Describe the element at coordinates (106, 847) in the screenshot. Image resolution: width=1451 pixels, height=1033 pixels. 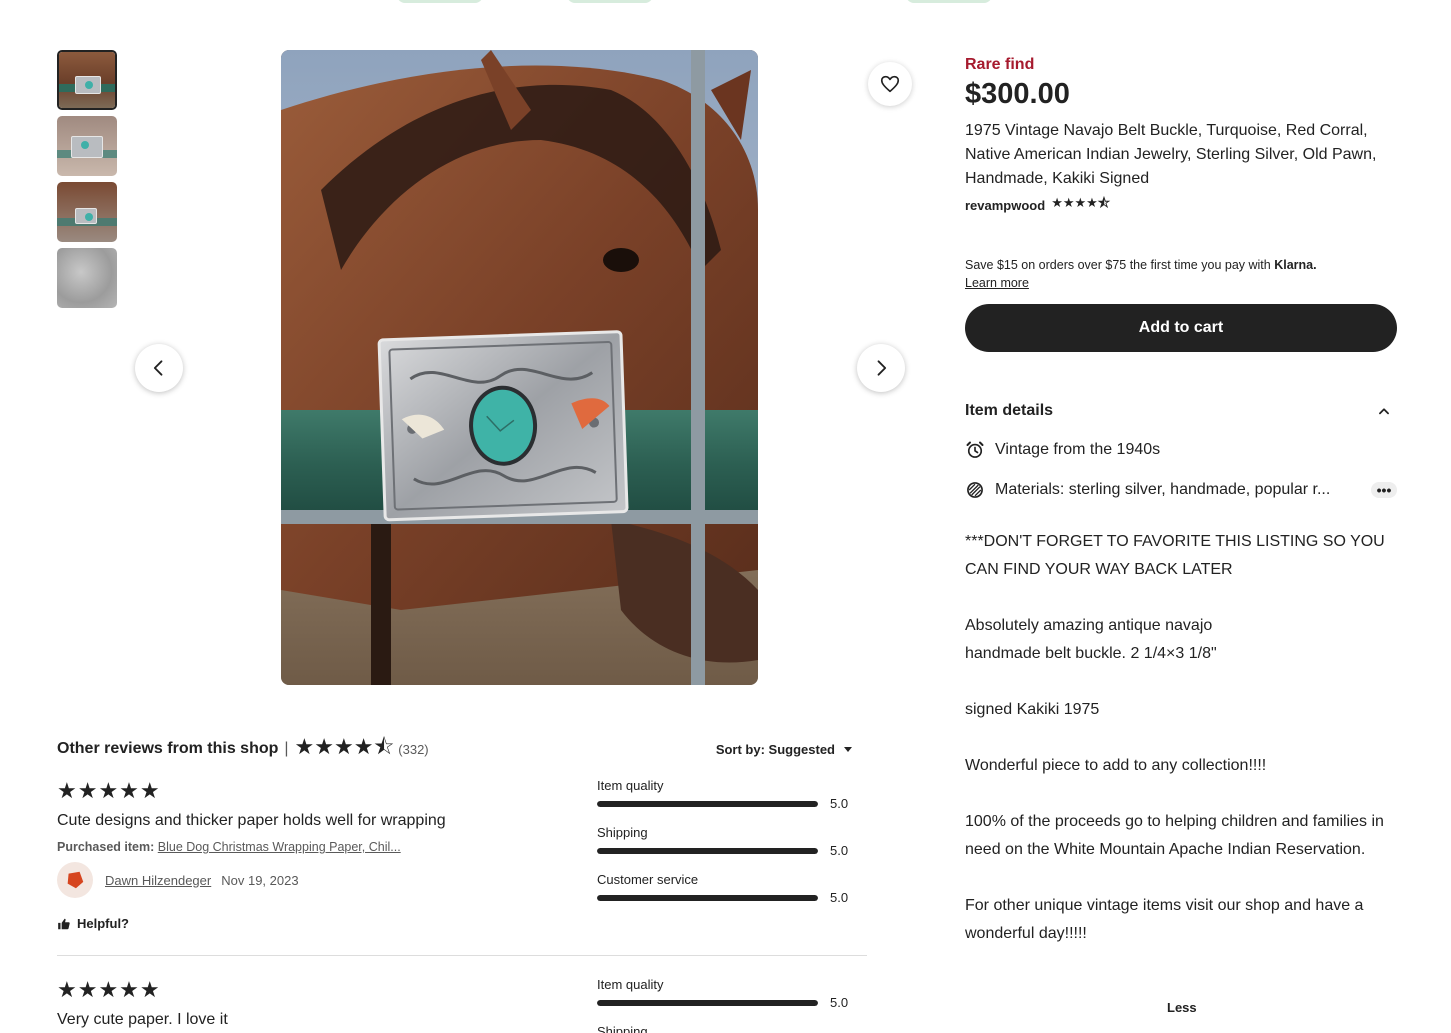
I see `purchased-label: Purchased item:` at that location.